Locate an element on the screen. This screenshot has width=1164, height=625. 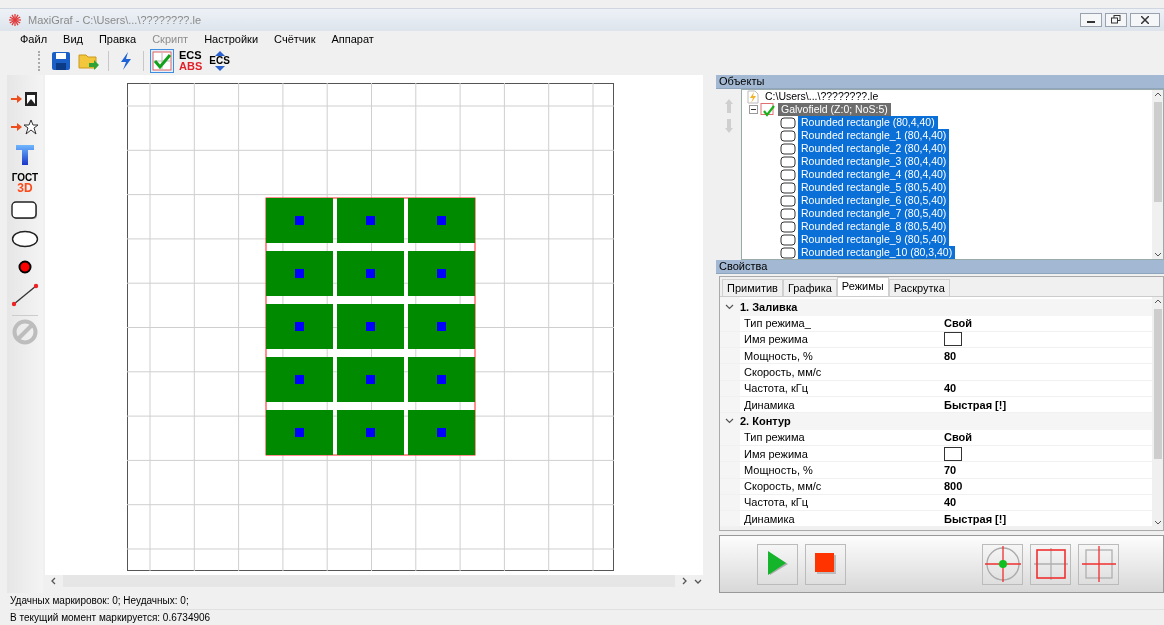
tree-item: Rounded rectangle_3 (80,4,40) is located at coordinates (874, 161).